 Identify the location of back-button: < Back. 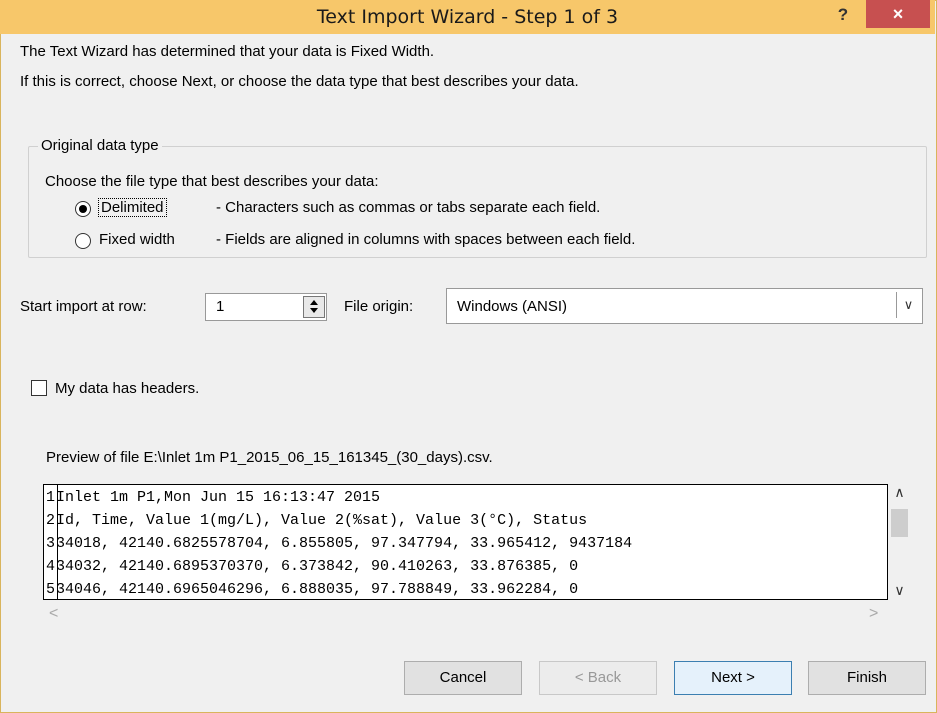
(598, 678).